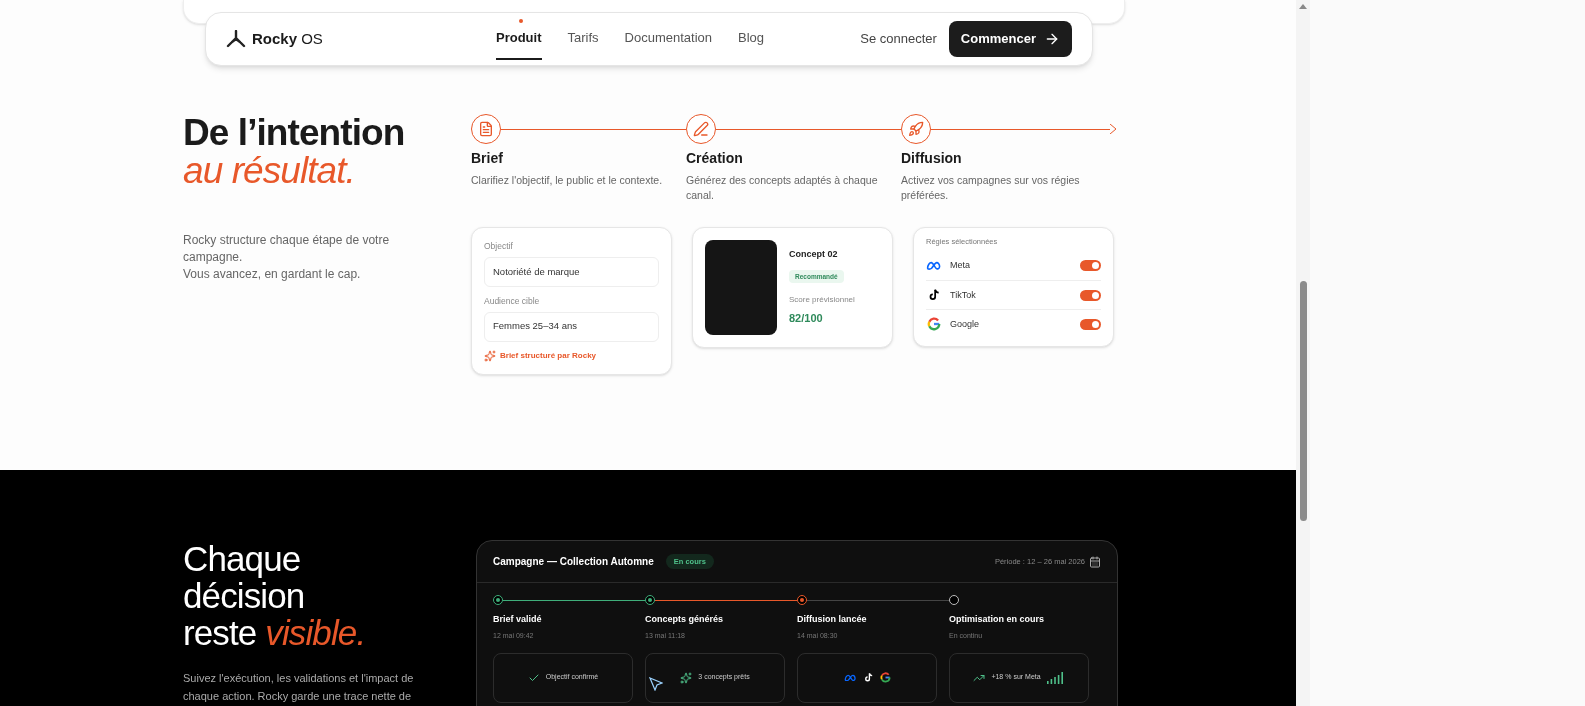  What do you see at coordinates (486, 129) in the screenshot?
I see `document-icon` at bounding box center [486, 129].